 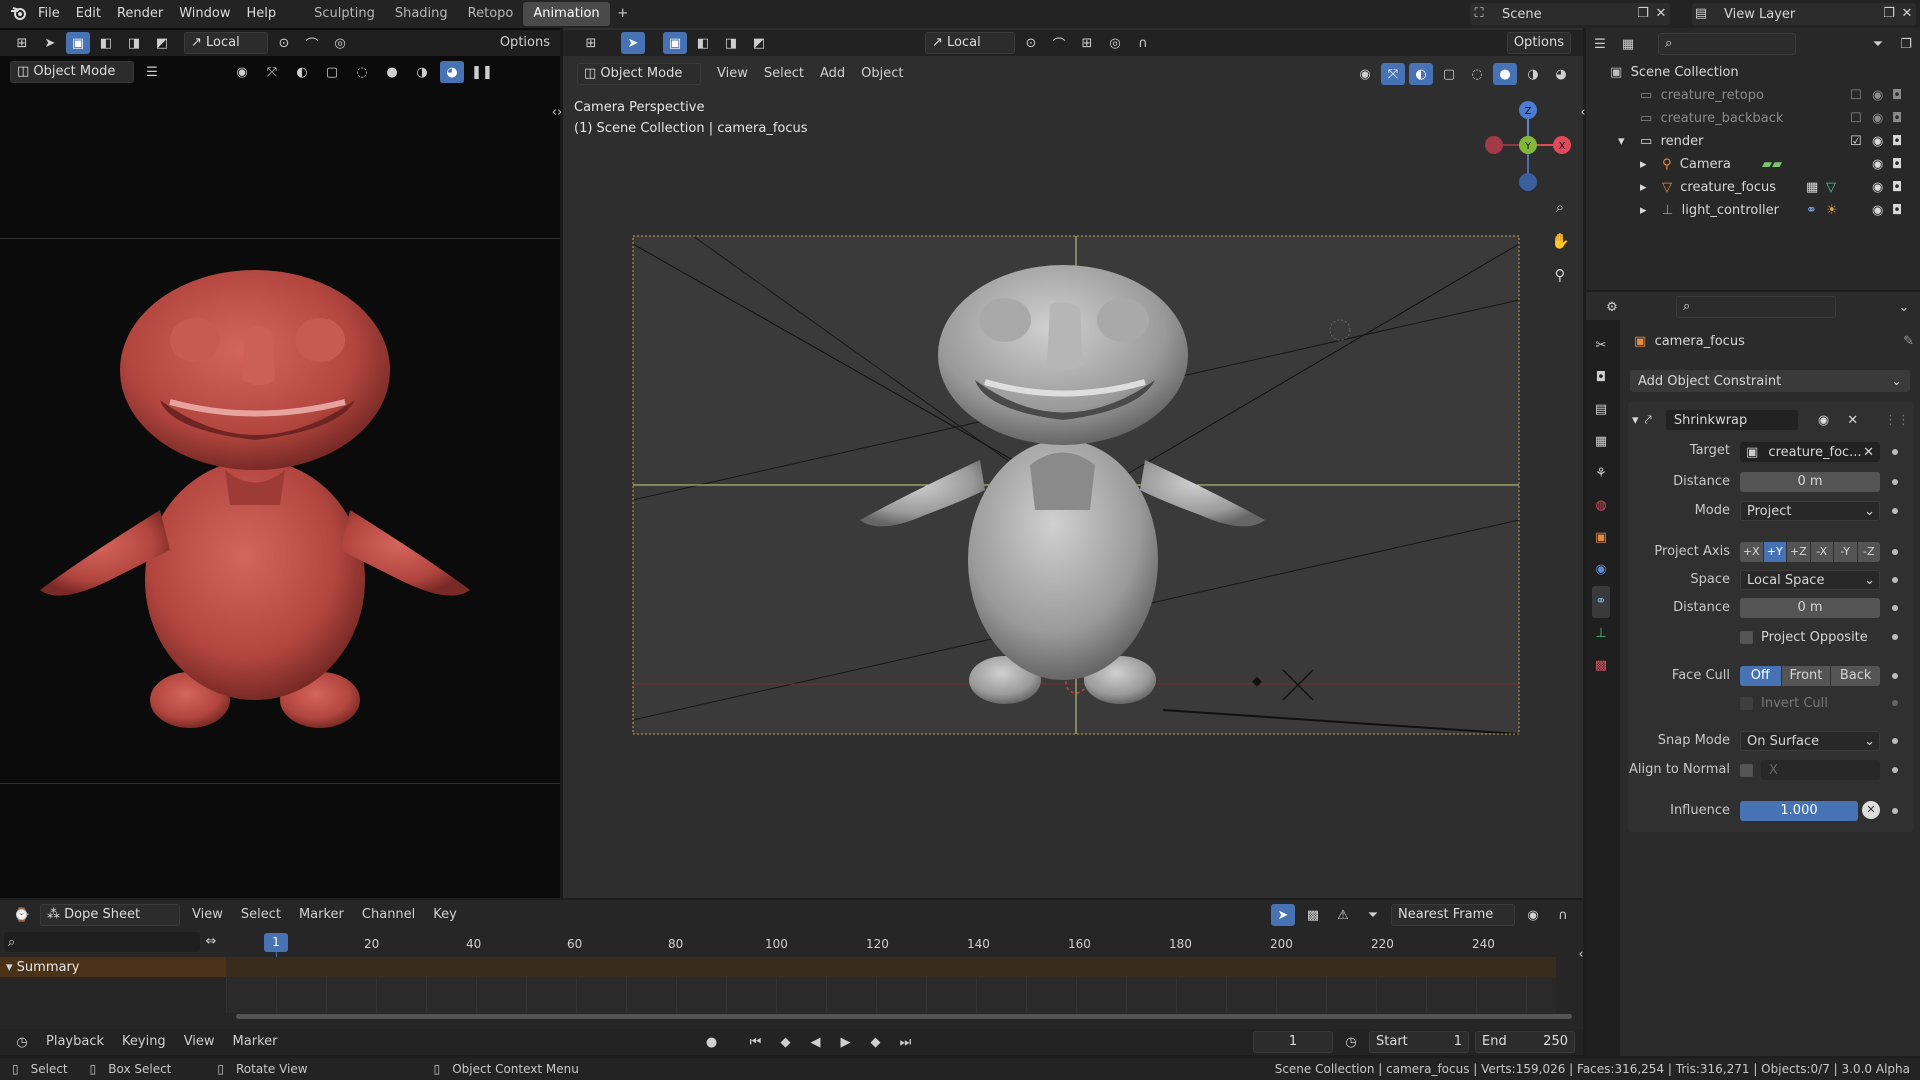 I want to click on dopesheet-editor-type-icon: ⌚, so click(x=22, y=915).